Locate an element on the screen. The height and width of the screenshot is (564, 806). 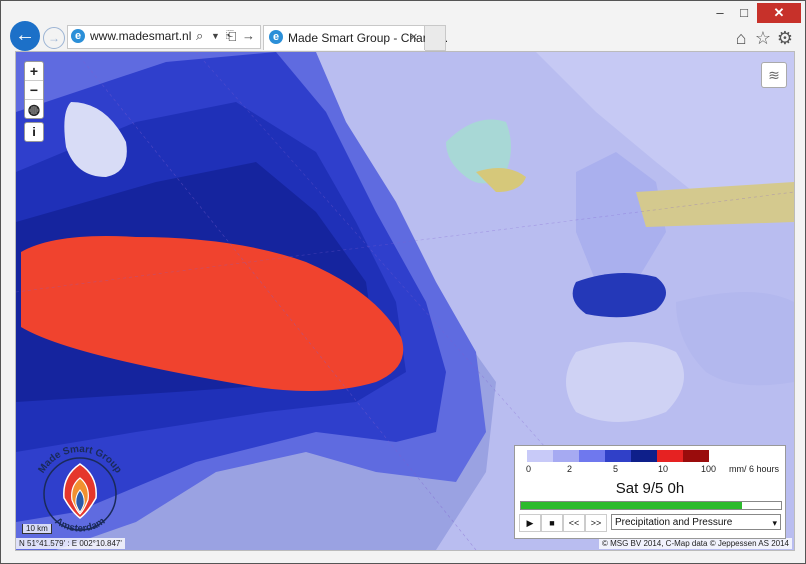
precipitation-color-scale is located at coordinates (618, 456).